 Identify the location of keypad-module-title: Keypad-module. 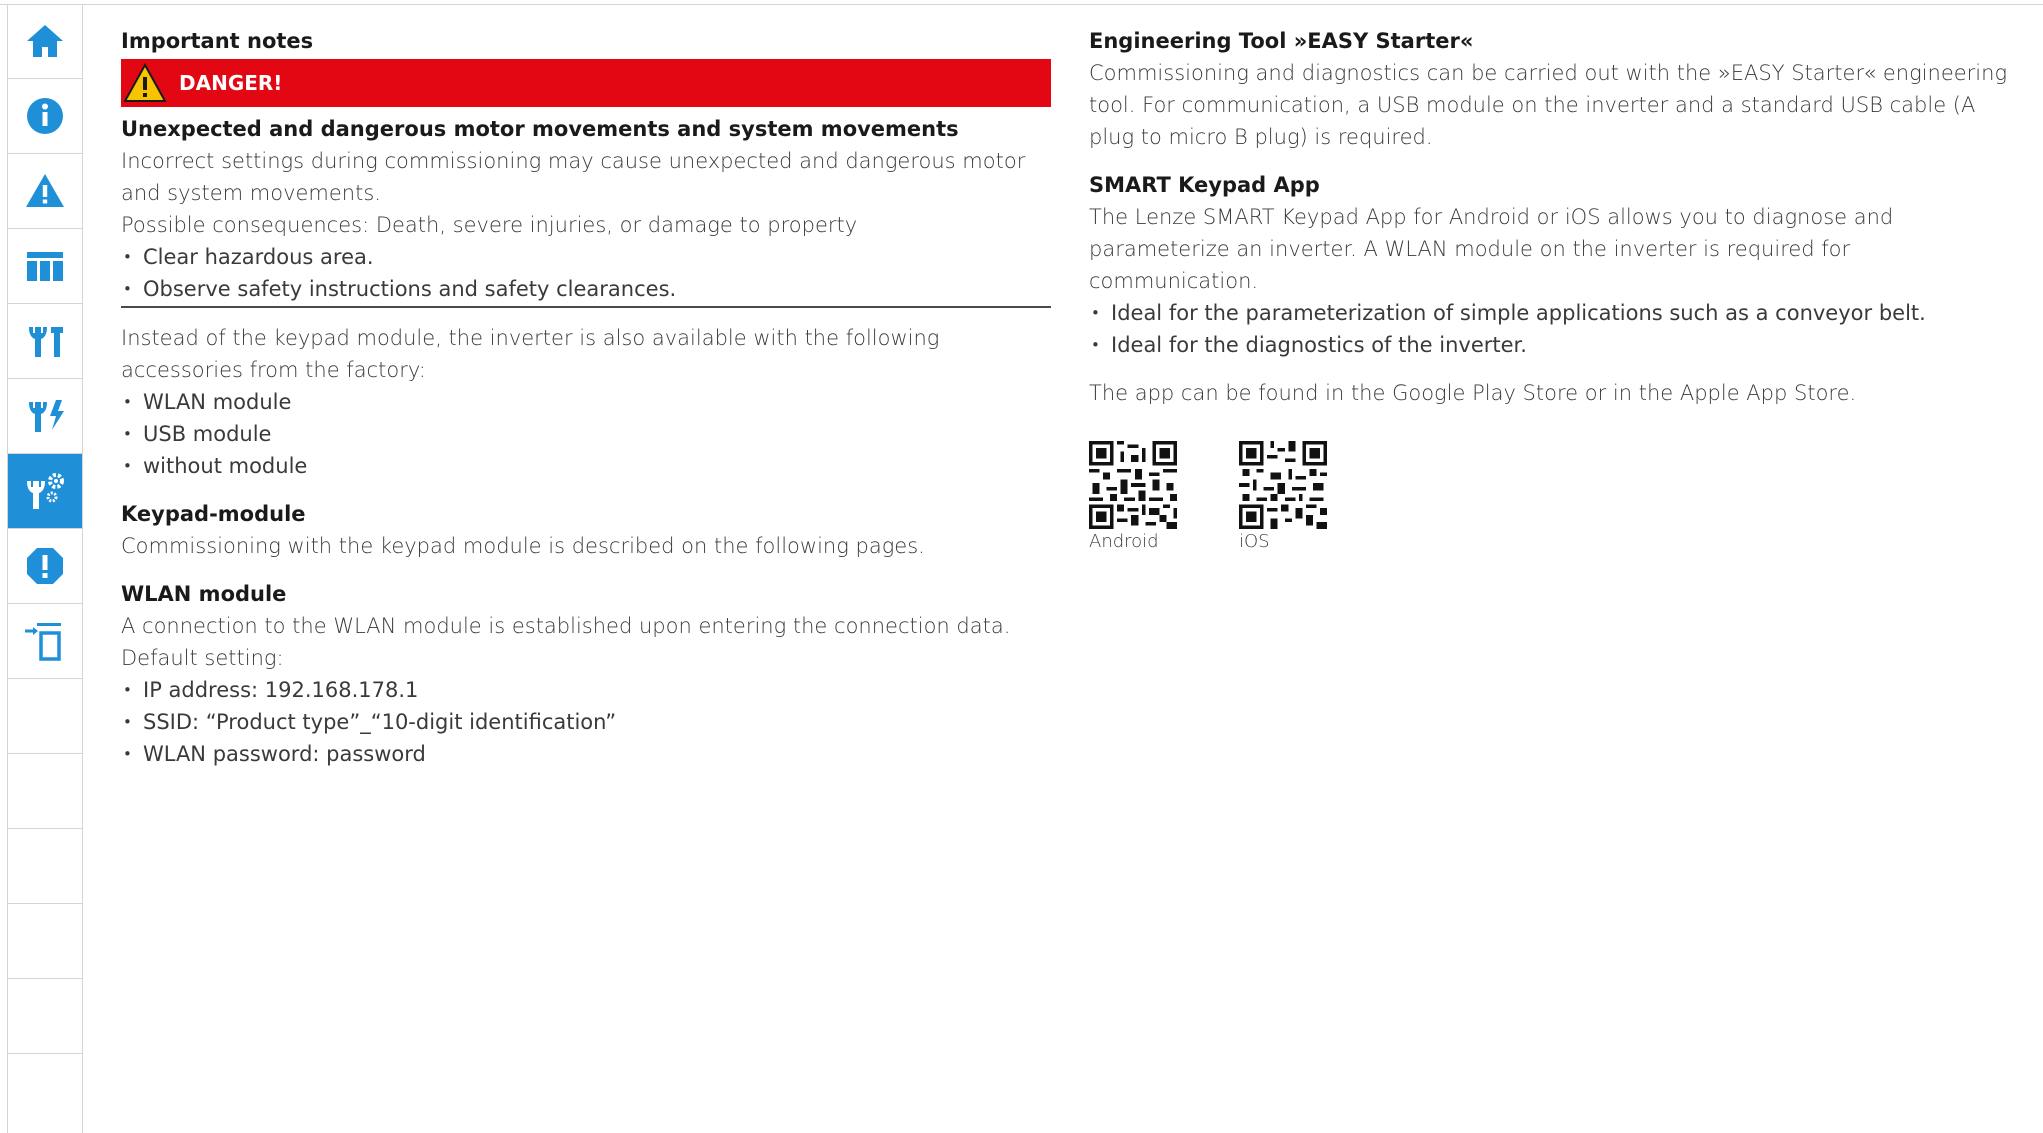
(213, 514).